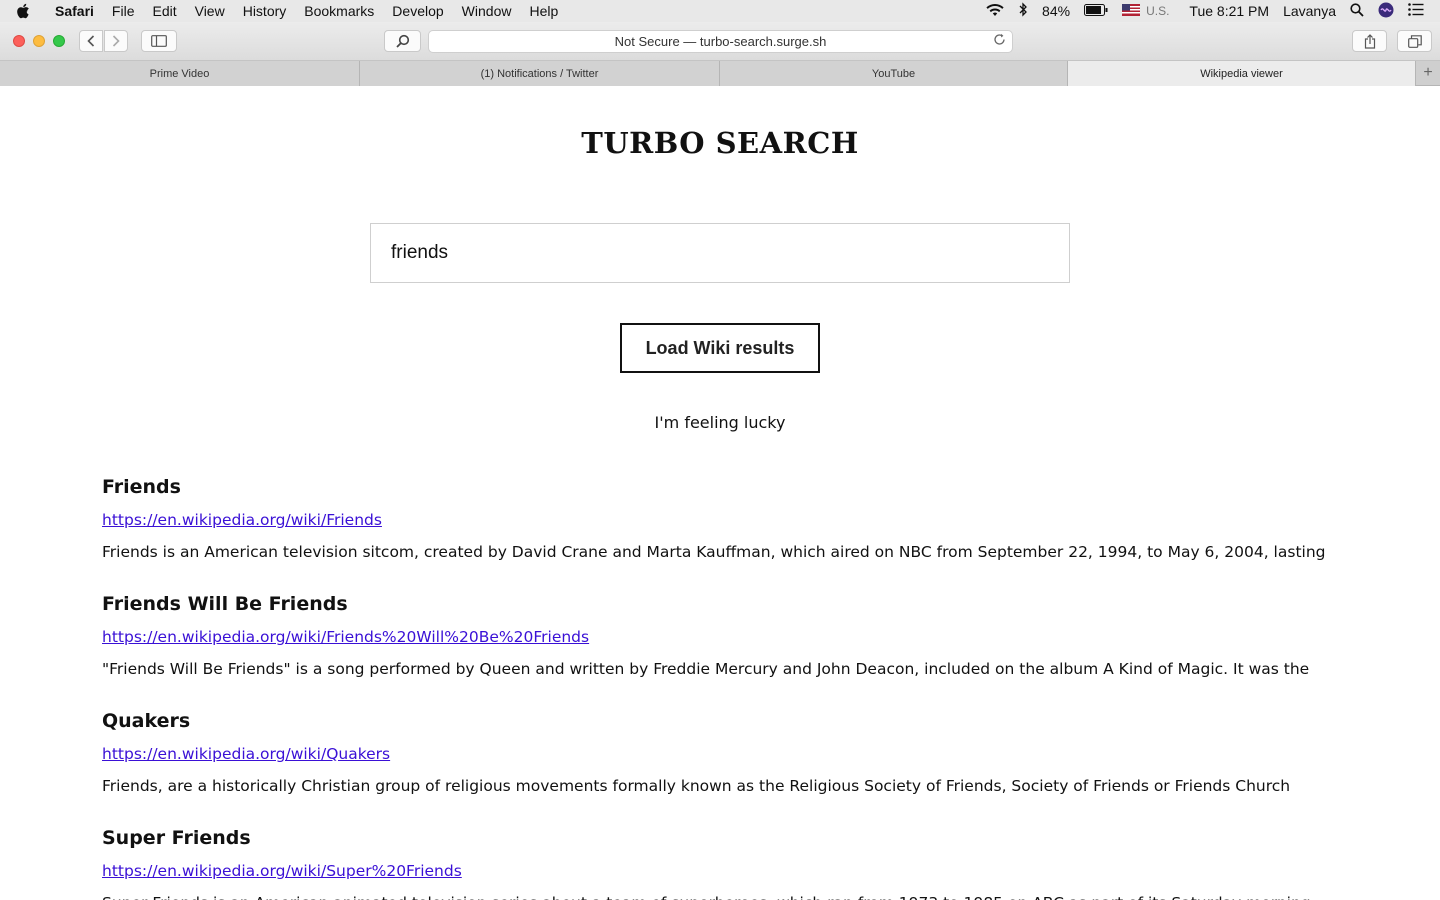  What do you see at coordinates (720, 348) in the screenshot?
I see `load-wiki-results-button: Load Wiki results` at bounding box center [720, 348].